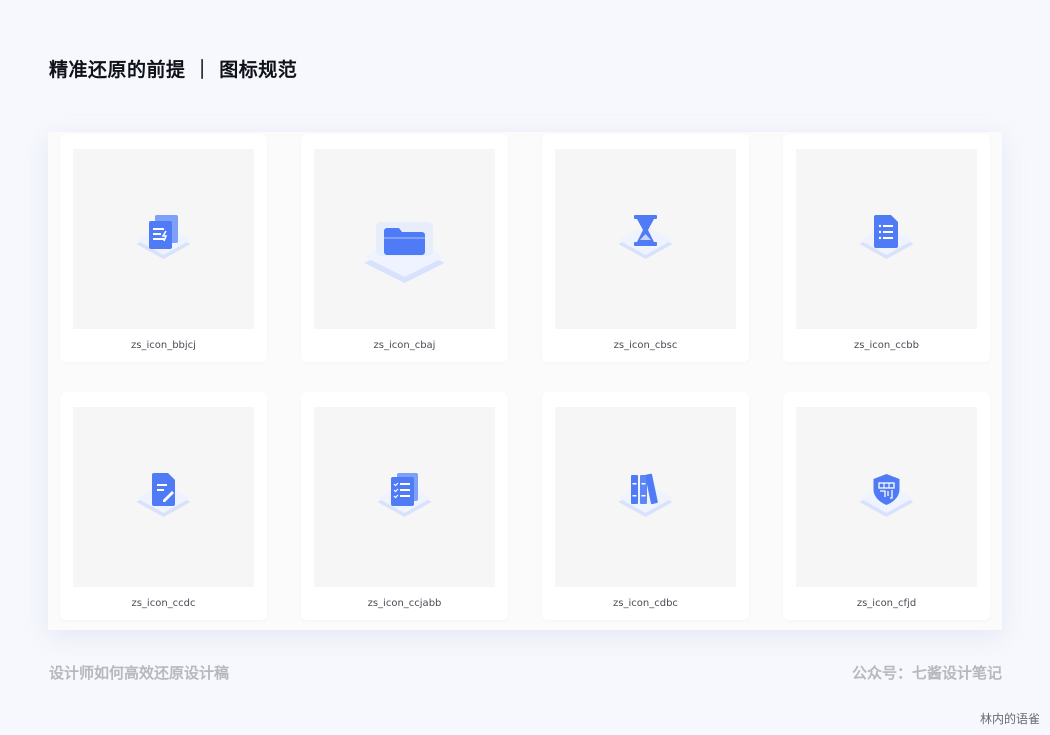 The width and height of the screenshot is (1050, 735). I want to click on icon-name-label: zs_icon_cdbc, so click(645, 603).